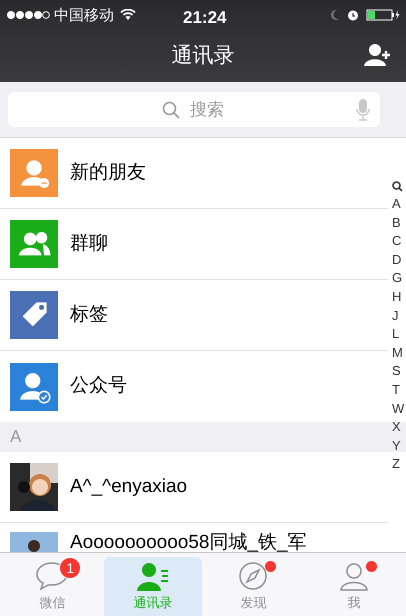  What do you see at coordinates (397, 278) in the screenshot?
I see `index-letter: G` at bounding box center [397, 278].